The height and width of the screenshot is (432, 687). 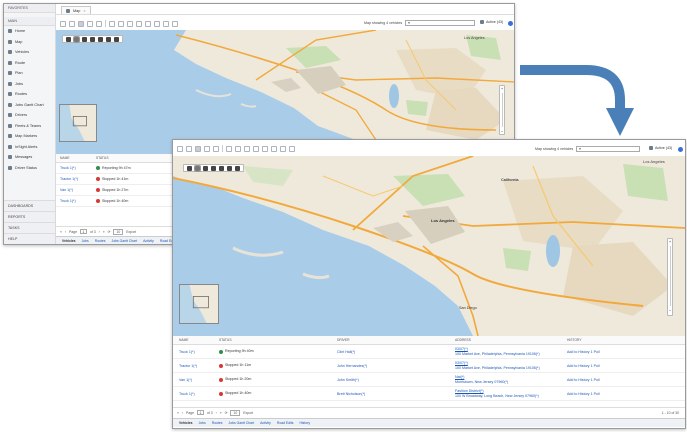 What do you see at coordinates (247, 148) in the screenshot?
I see `traffic-icon` at bounding box center [247, 148].